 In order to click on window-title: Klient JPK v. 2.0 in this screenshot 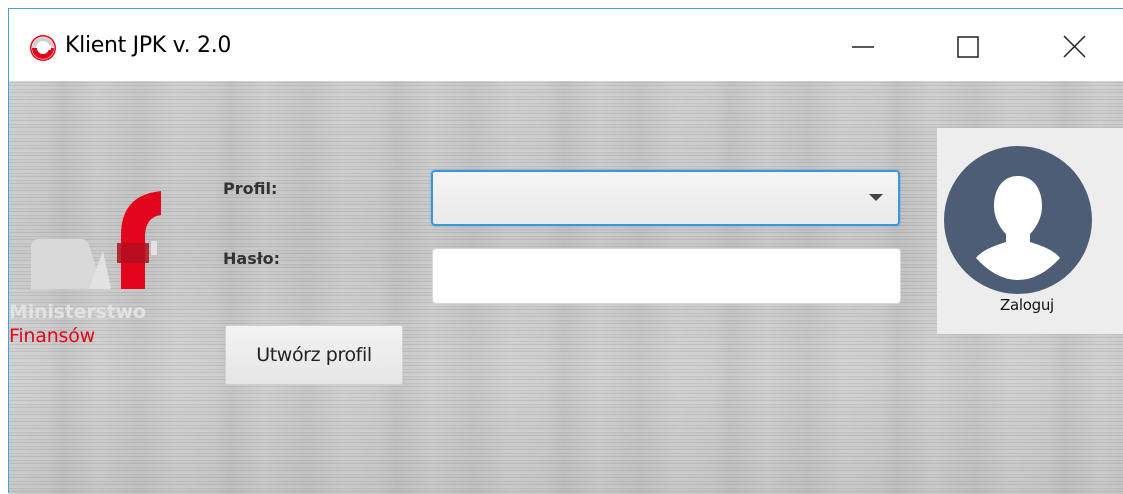, I will do `click(148, 45)`.